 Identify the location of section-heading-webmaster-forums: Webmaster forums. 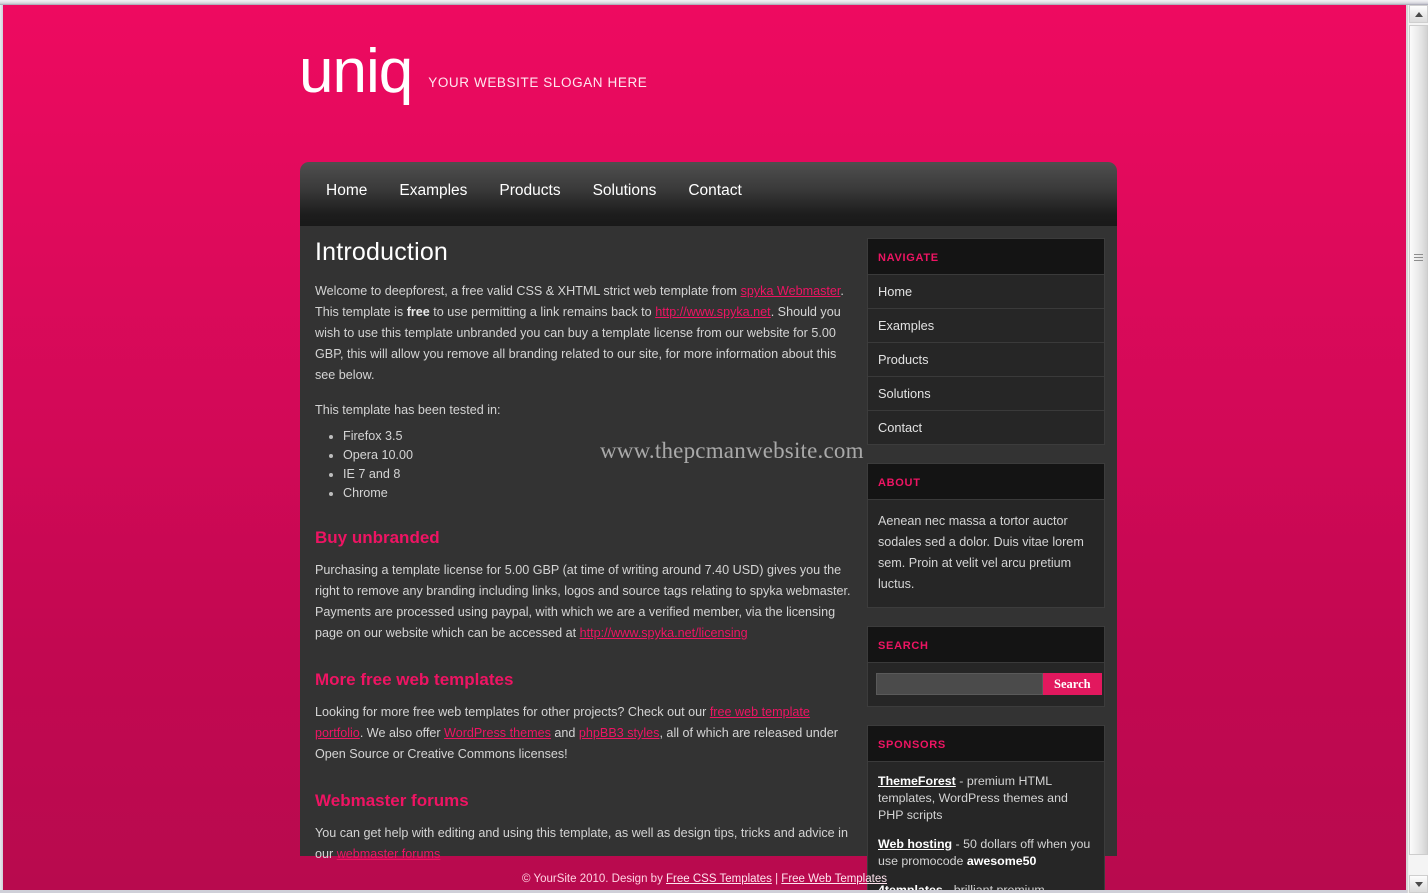
(392, 800).